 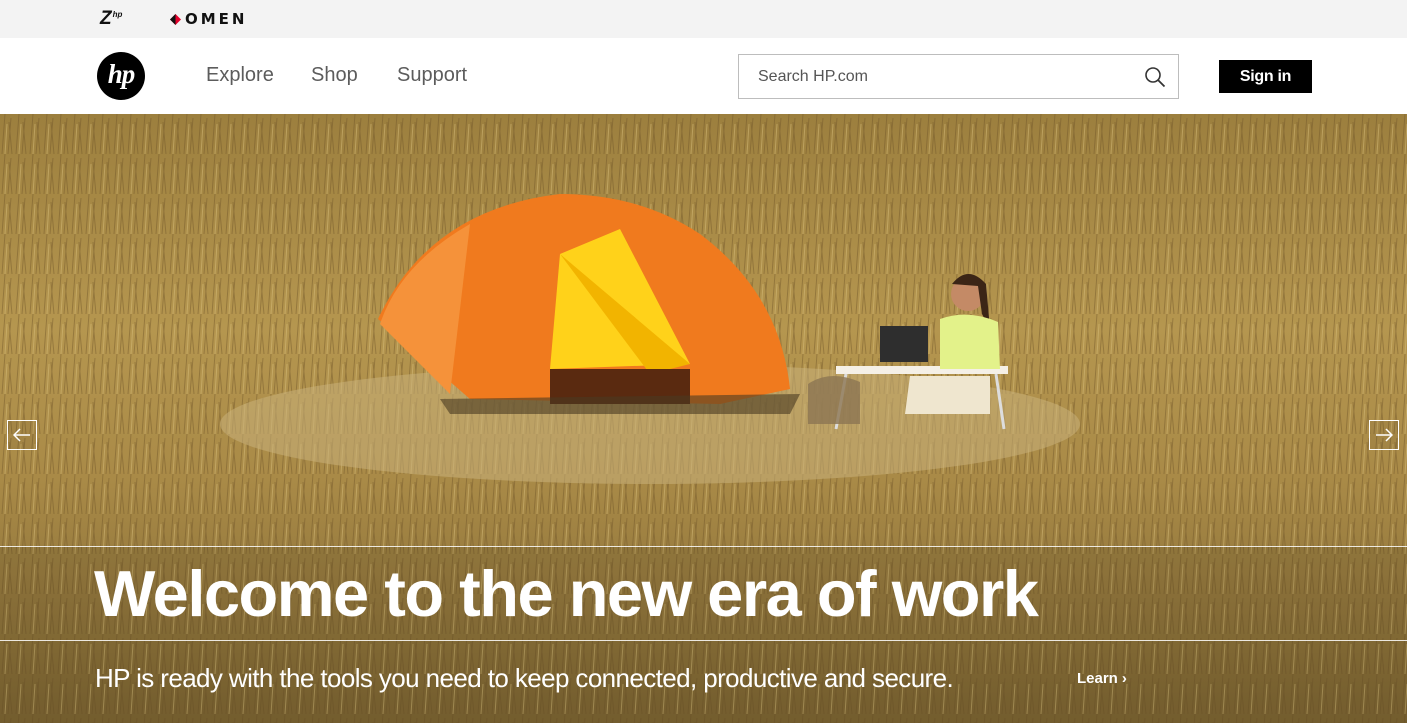 I want to click on z-logo-sub: hp, so click(x=117, y=14).